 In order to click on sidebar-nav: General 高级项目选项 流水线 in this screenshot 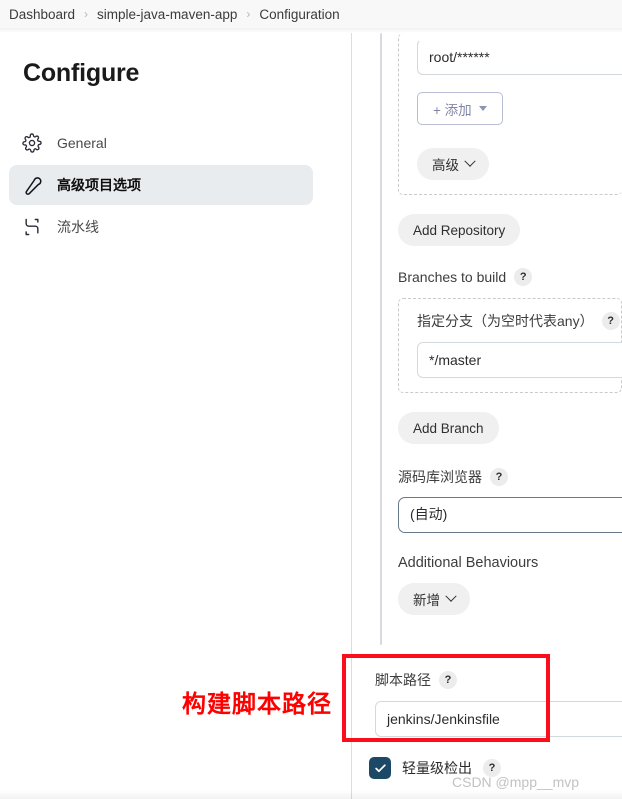, I will do `click(161, 186)`.